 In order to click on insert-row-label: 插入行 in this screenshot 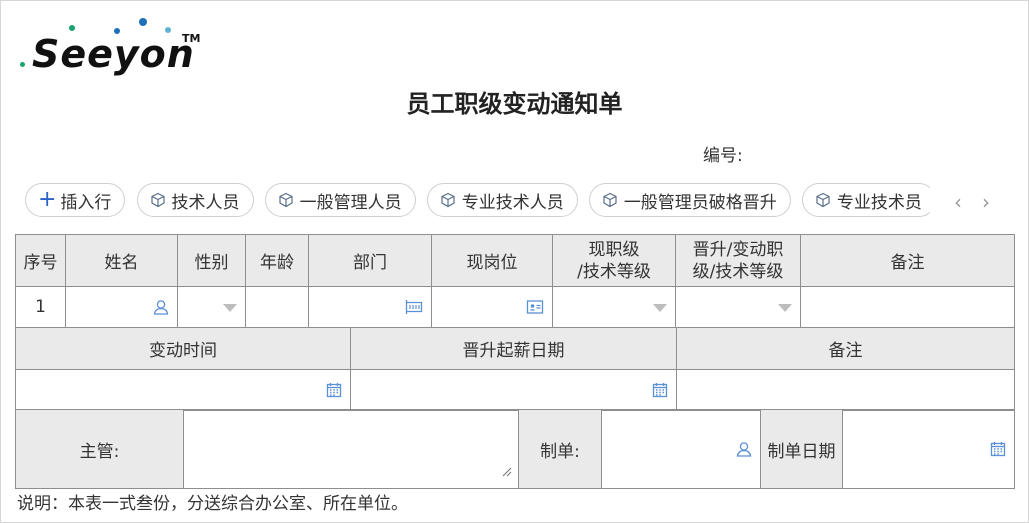, I will do `click(86, 202)`.